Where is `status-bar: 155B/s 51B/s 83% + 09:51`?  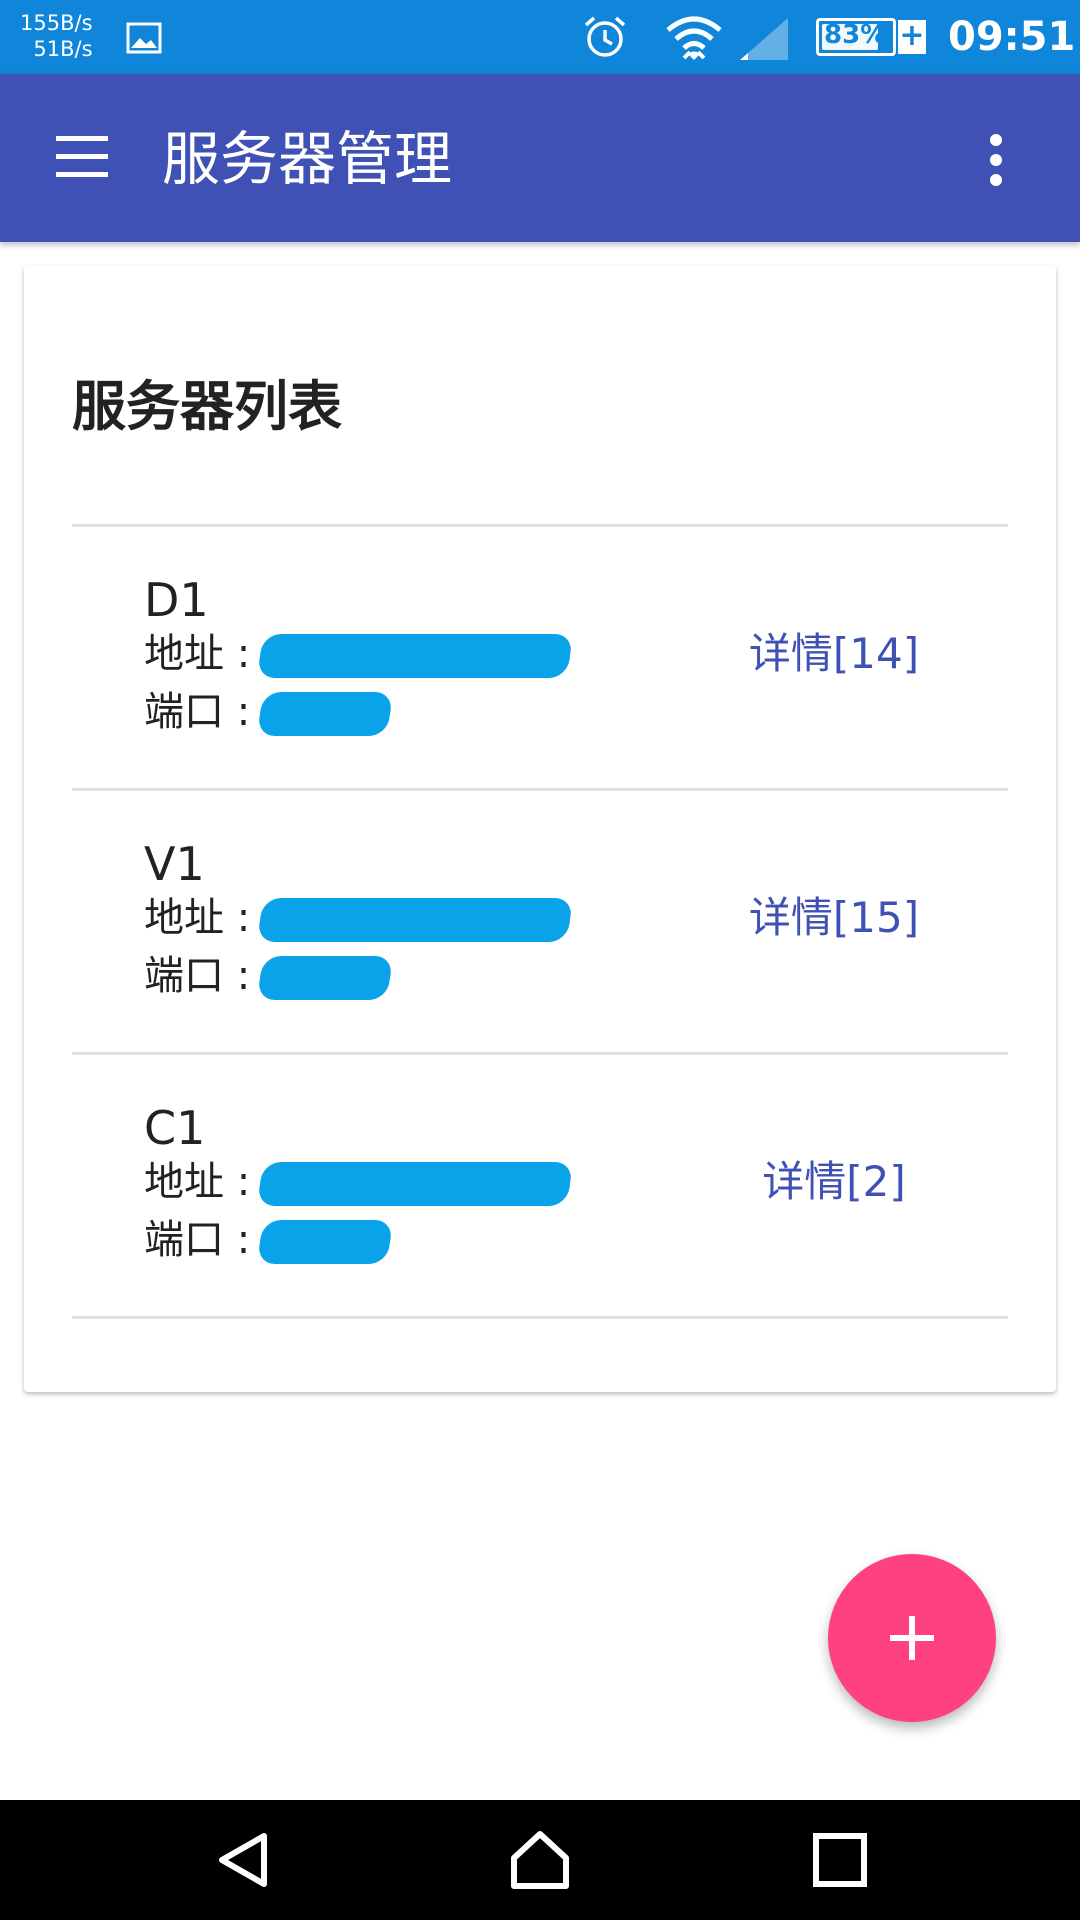
status-bar: 155B/s 51B/s 83% + 09:51 is located at coordinates (540, 37).